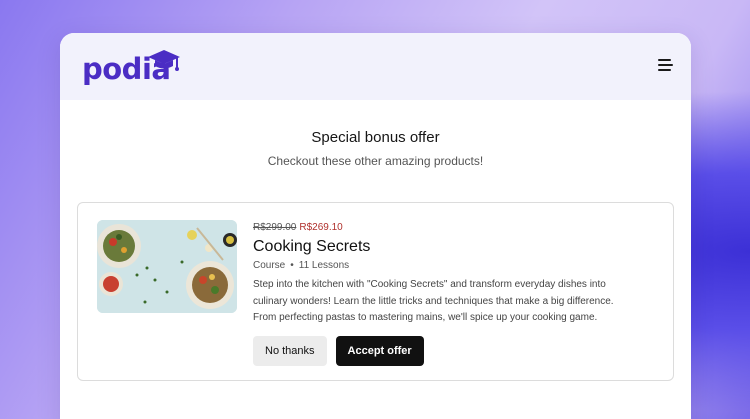 The image size is (750, 419). Describe the element at coordinates (453, 265) in the screenshot. I see `product-meta: Course • 11 Lessons` at that location.